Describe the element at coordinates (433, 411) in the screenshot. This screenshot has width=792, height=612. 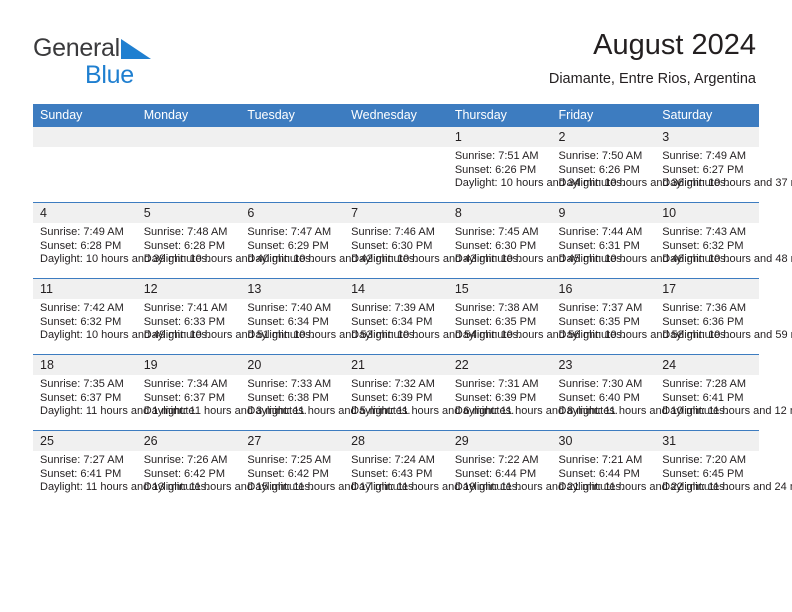
I see `daylight-text: Daylight: 11 hours and 6 minutes.` at that location.